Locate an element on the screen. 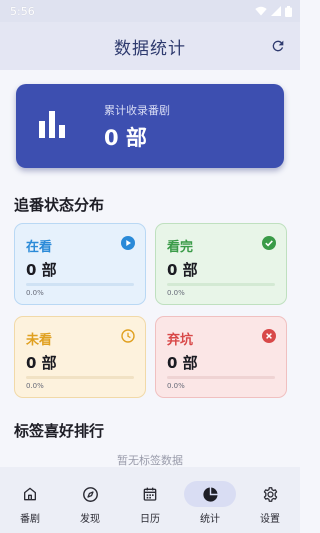 This screenshot has width=320, height=533. nav-item-settings: 设置 is located at coordinates (270, 500).